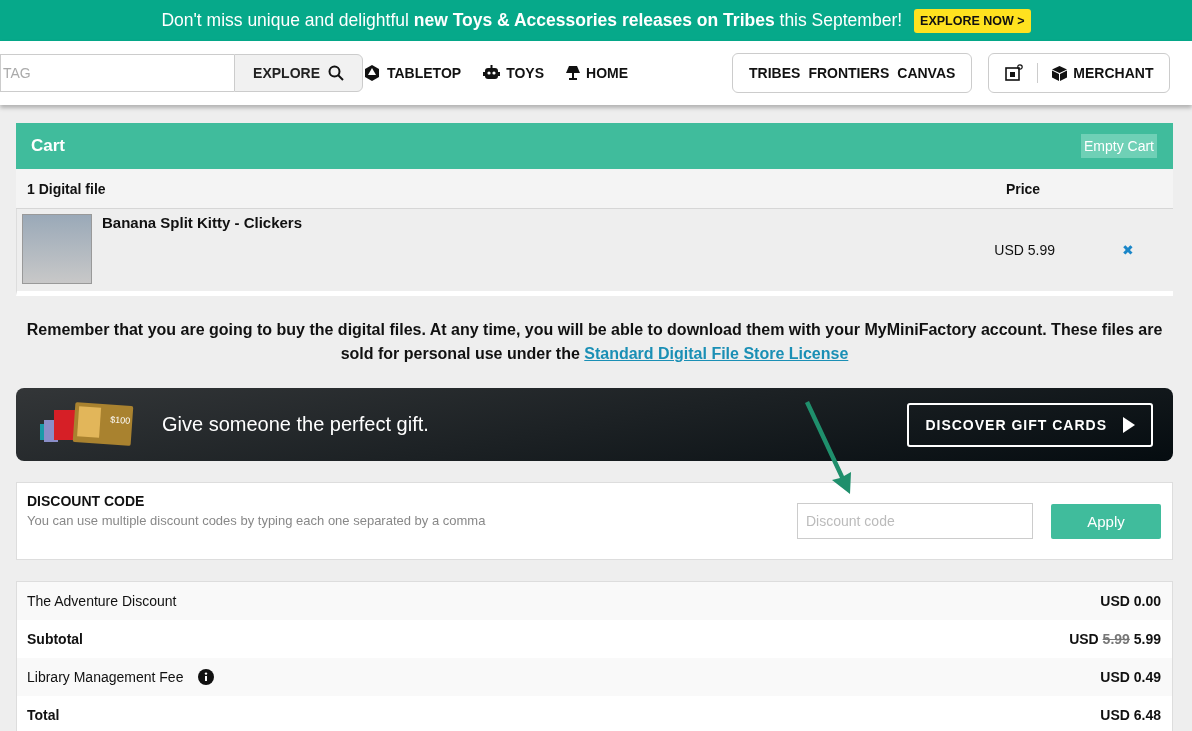 This screenshot has width=1192, height=731. What do you see at coordinates (57, 249) in the screenshot?
I see `product-photo-placeholder` at bounding box center [57, 249].